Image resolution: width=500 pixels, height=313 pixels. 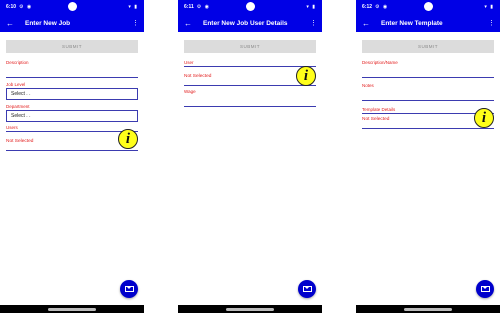 I want to click on user-field: User Not Selected i, so click(x=250, y=73).